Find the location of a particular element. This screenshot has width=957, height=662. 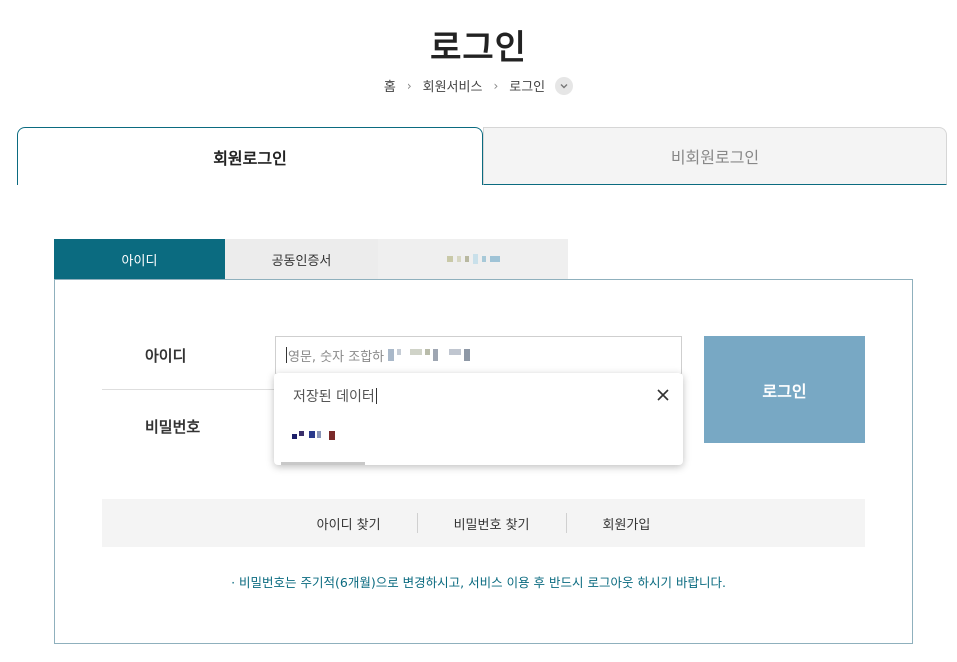

tab-id-login: 아이디 is located at coordinates (139, 259).